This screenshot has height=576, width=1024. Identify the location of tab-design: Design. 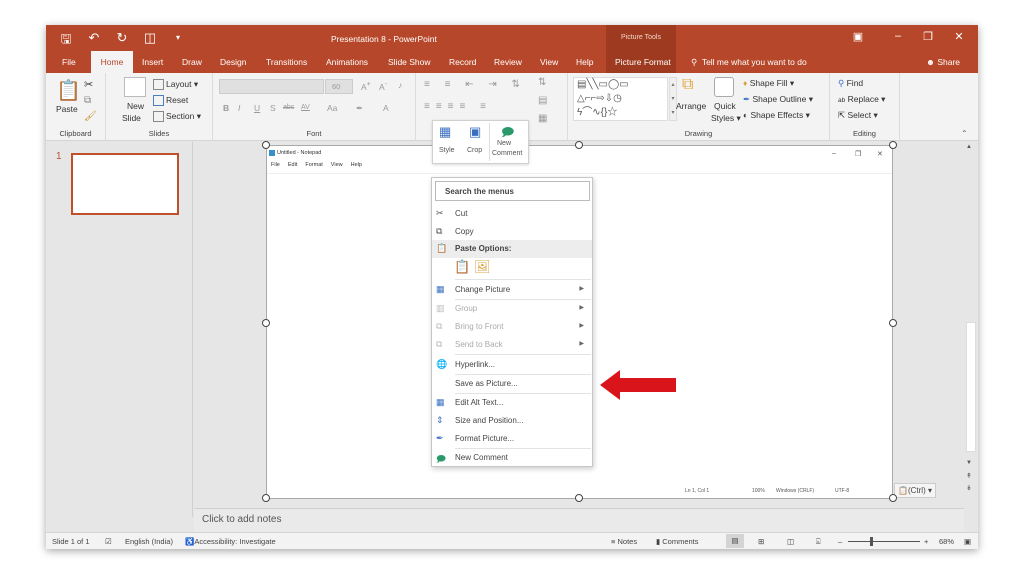
(233, 62).